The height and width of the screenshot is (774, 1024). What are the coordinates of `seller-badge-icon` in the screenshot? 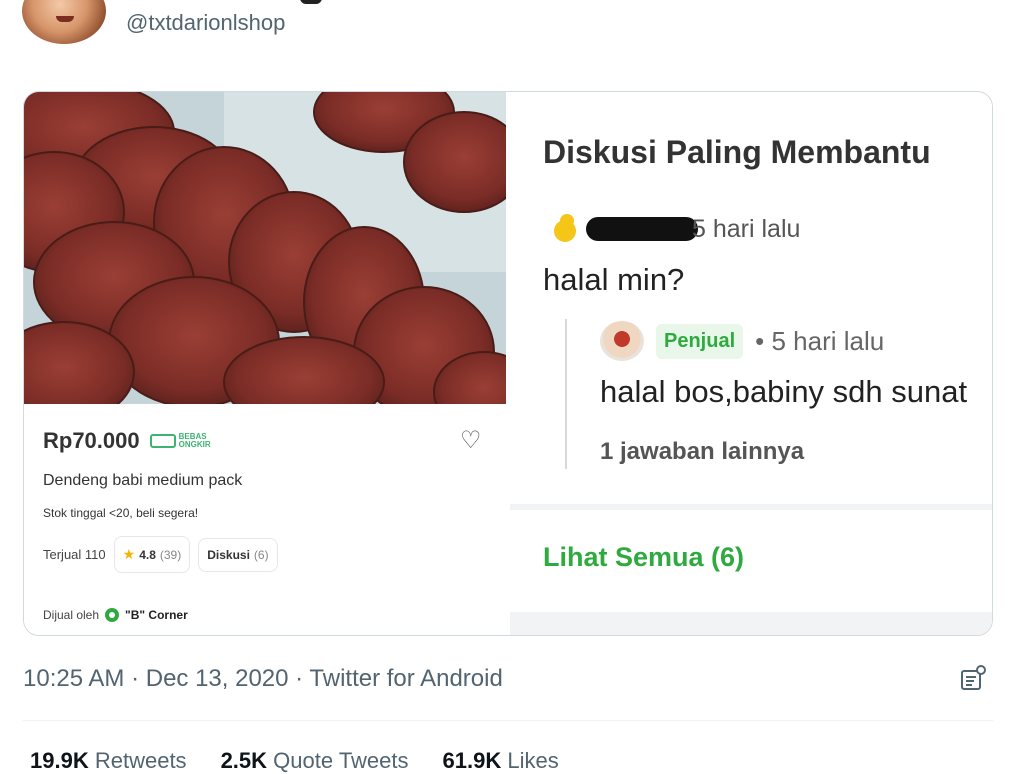 It's located at (112, 615).